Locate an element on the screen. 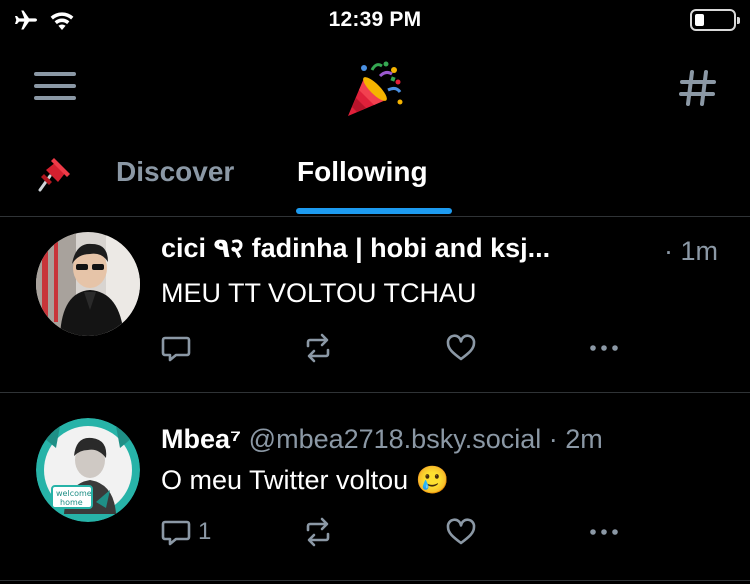 The width and height of the screenshot is (750, 584). handle: @mbea2718.bsky.social is located at coordinates (395, 439).